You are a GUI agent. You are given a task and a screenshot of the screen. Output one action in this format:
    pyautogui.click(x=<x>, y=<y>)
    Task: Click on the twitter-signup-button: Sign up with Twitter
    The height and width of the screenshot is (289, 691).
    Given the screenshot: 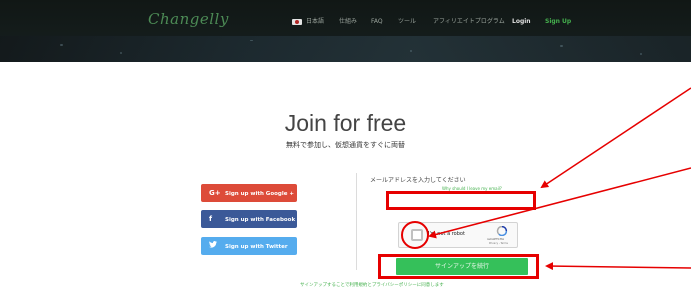 What is the action you would take?
    pyautogui.click(x=249, y=246)
    